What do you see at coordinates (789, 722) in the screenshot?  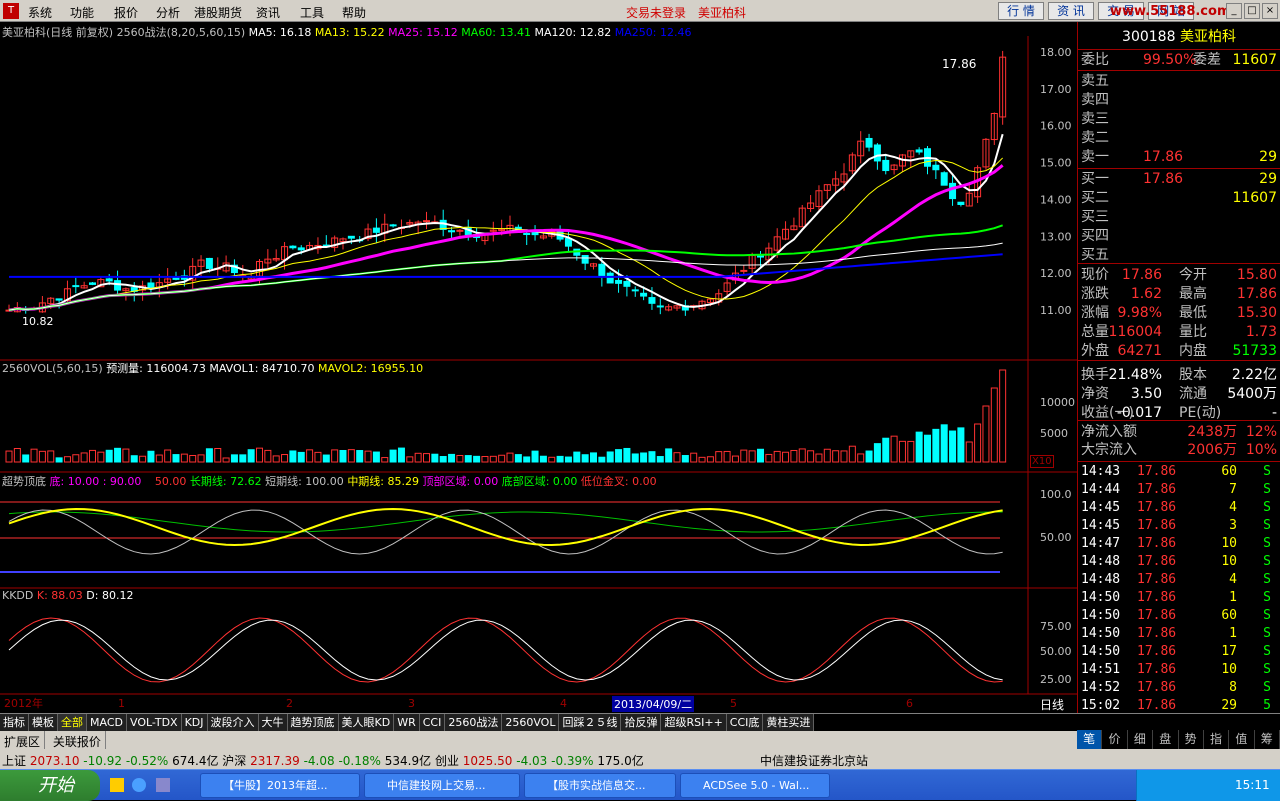 I see `tab-indicator: 黄柱买进` at bounding box center [789, 722].